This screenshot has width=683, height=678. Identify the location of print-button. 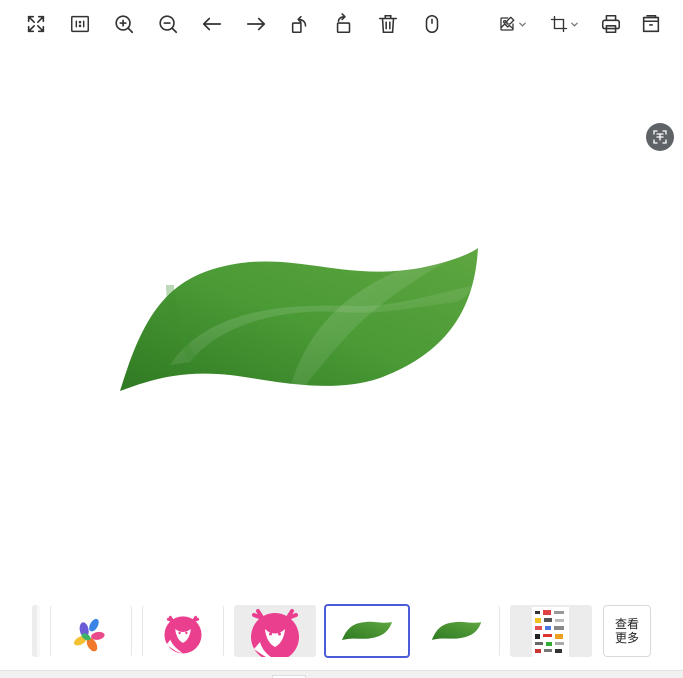
(611, 24).